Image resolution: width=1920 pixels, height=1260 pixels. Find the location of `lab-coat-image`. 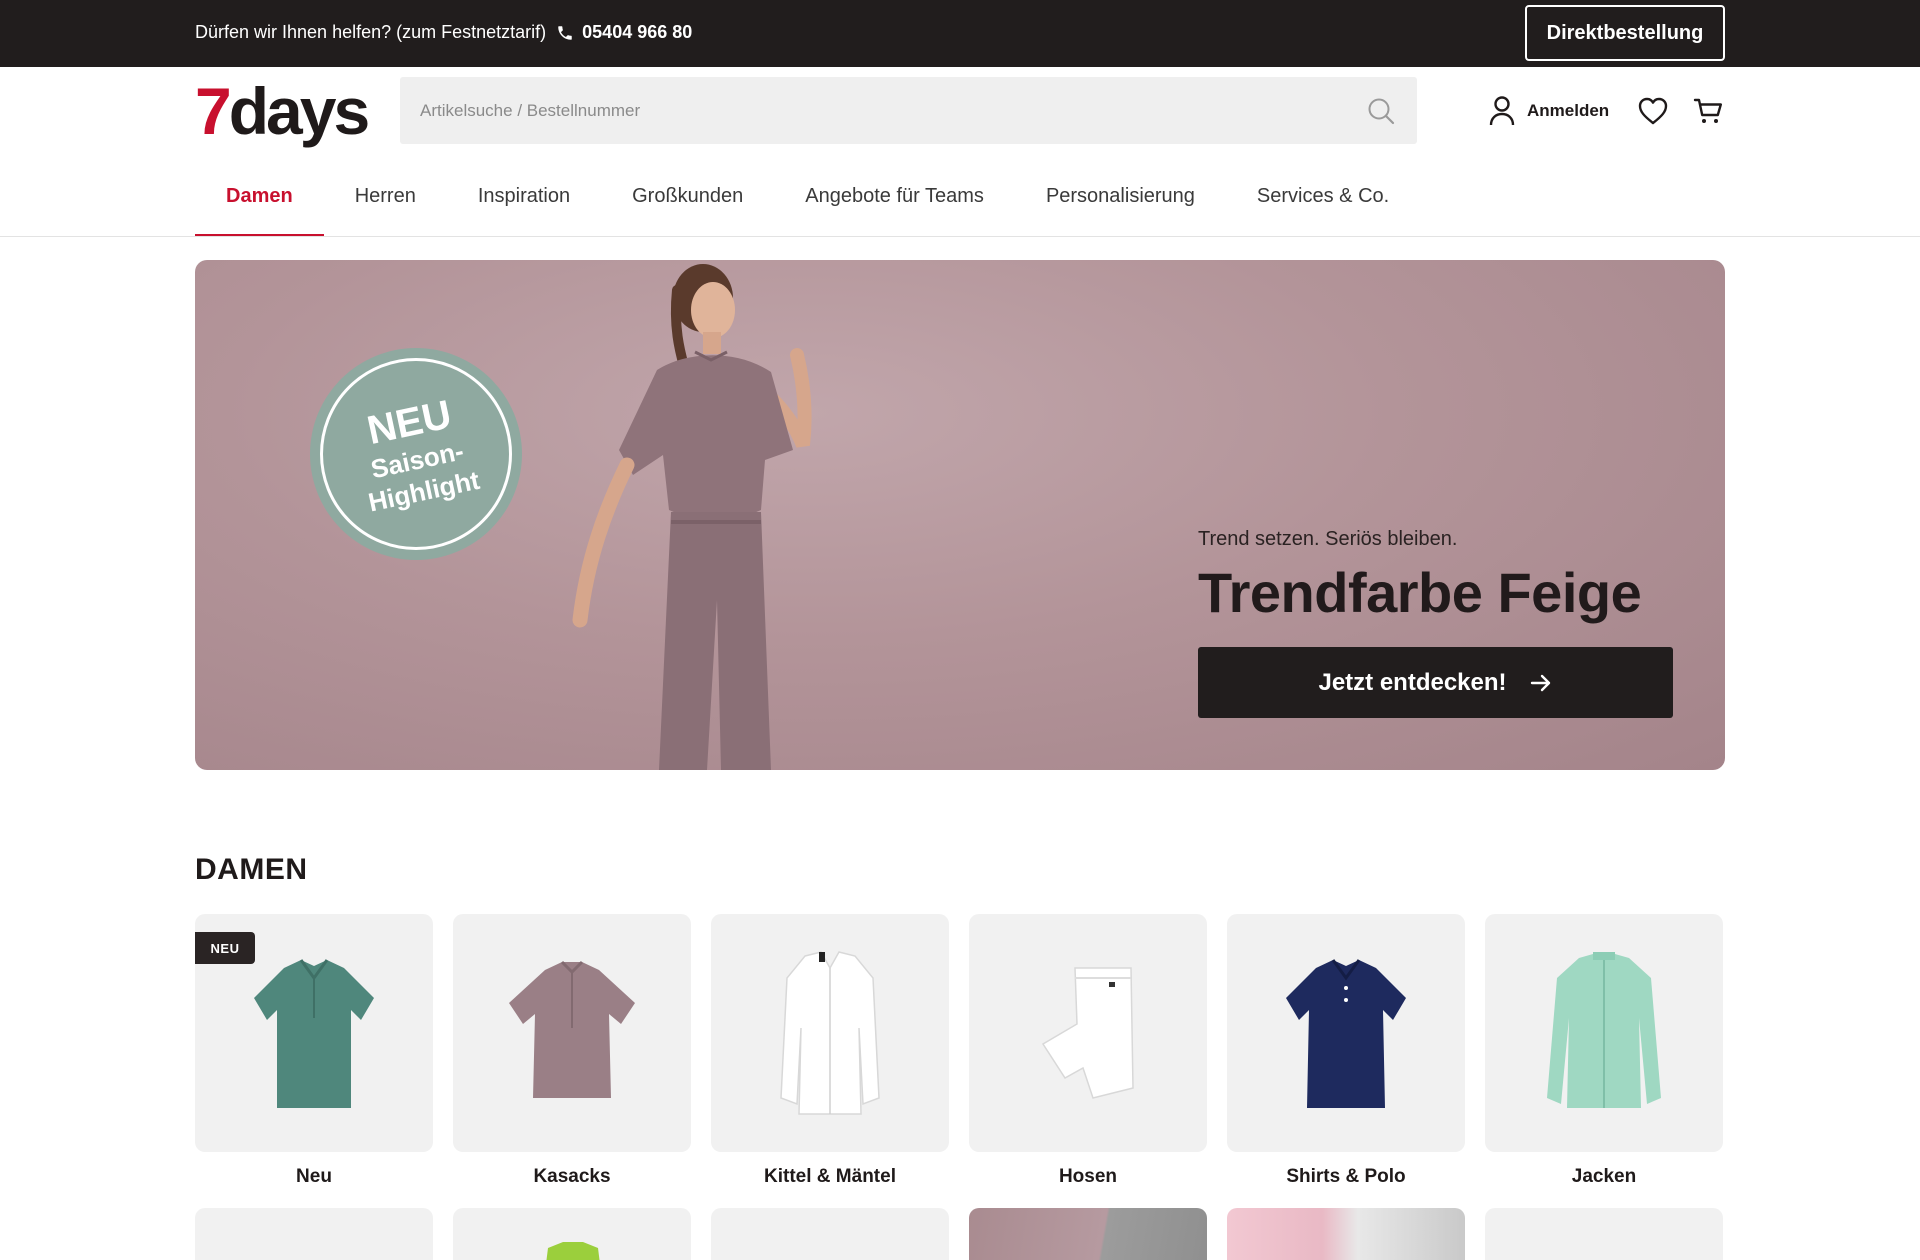

lab-coat-image is located at coordinates (830, 1033).